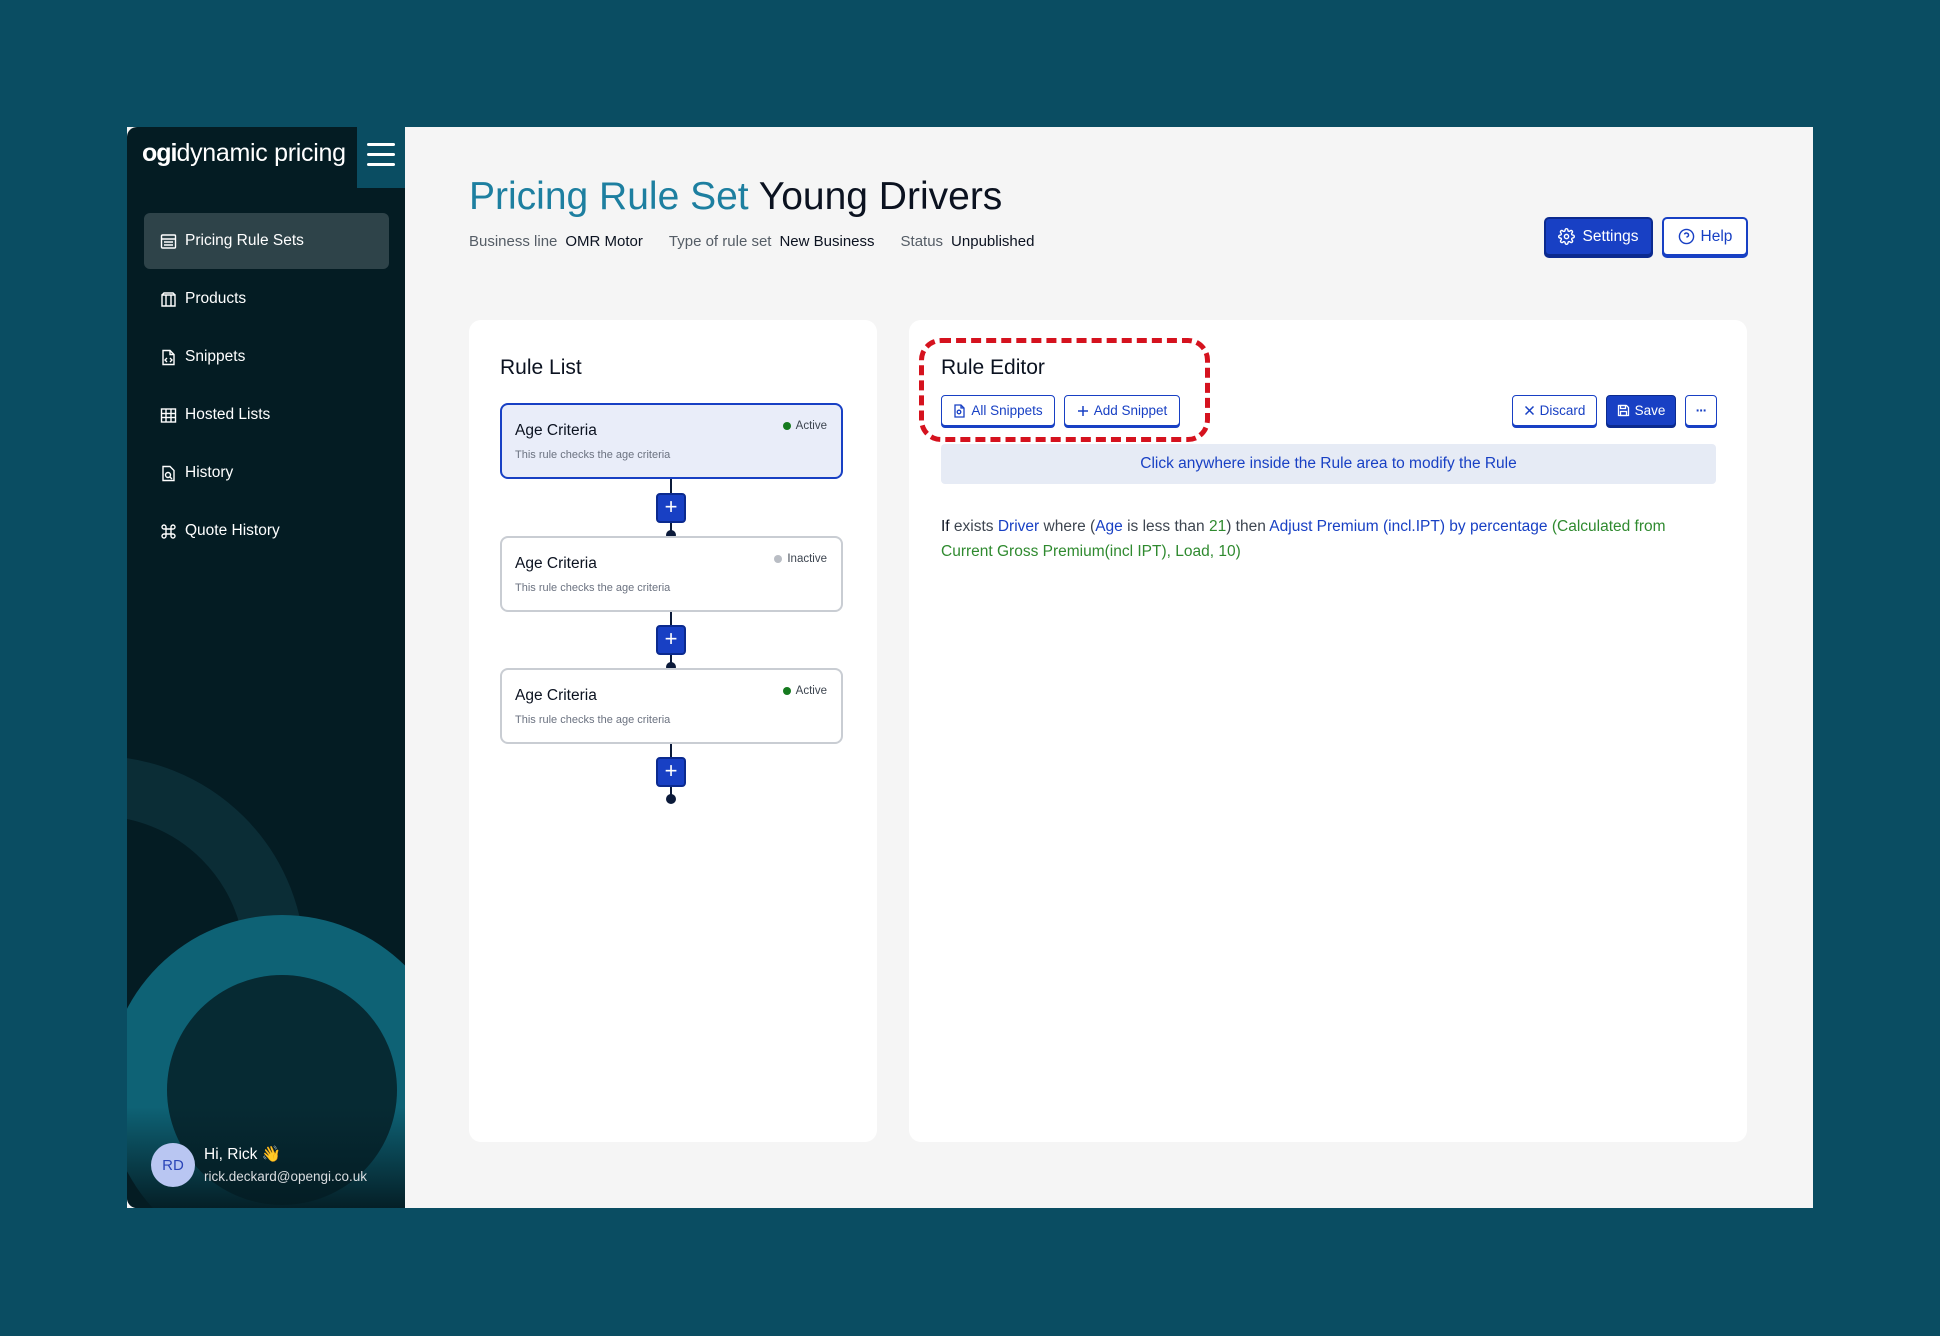 The height and width of the screenshot is (1336, 1940). What do you see at coordinates (1248, 526) in the screenshot?
I see `rule-token-then: ) then` at bounding box center [1248, 526].